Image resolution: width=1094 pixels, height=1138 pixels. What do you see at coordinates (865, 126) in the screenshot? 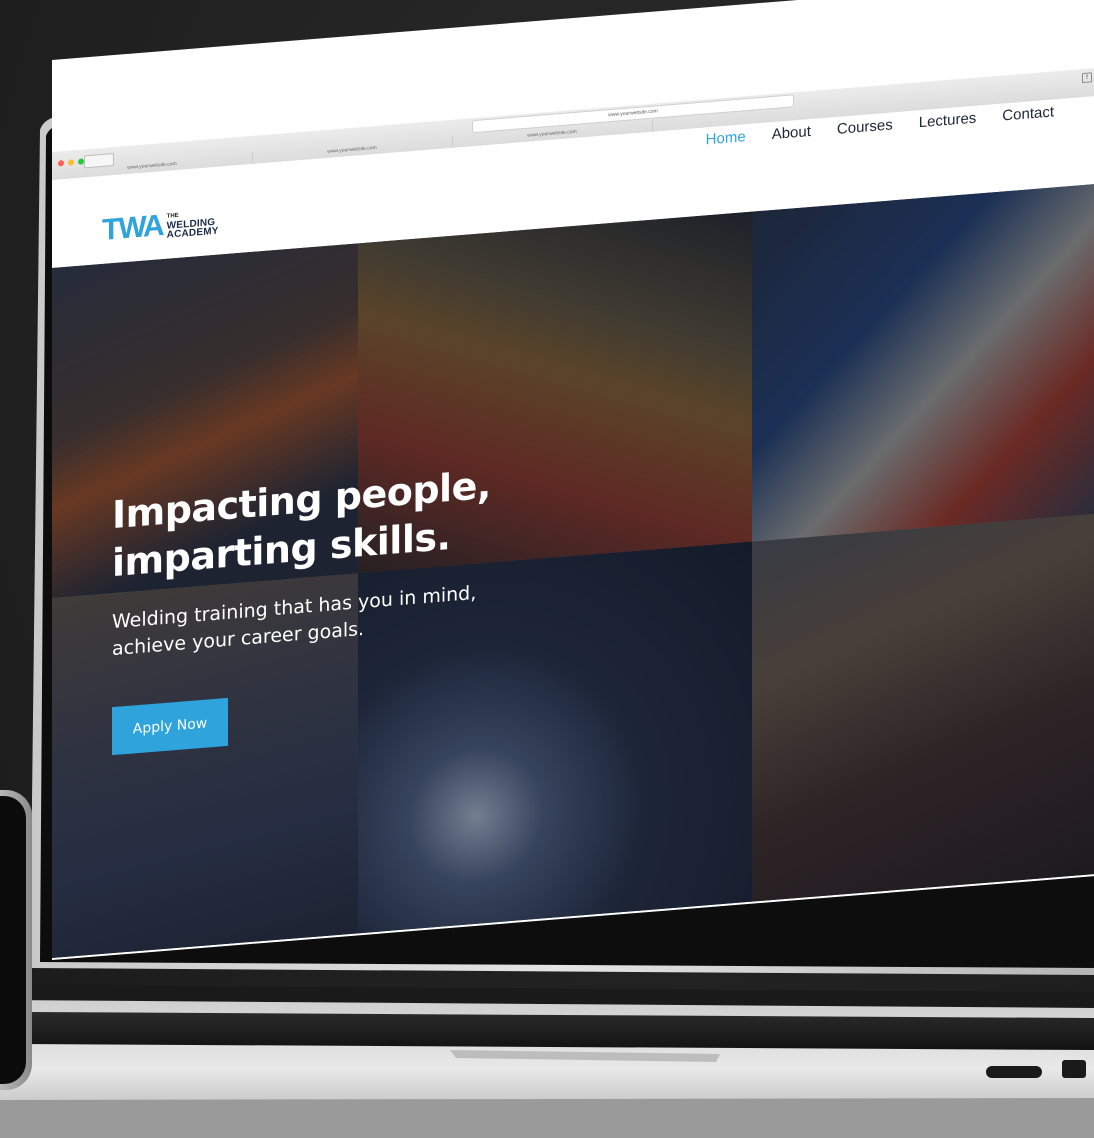
I see `nav-courses: Courses` at bounding box center [865, 126].